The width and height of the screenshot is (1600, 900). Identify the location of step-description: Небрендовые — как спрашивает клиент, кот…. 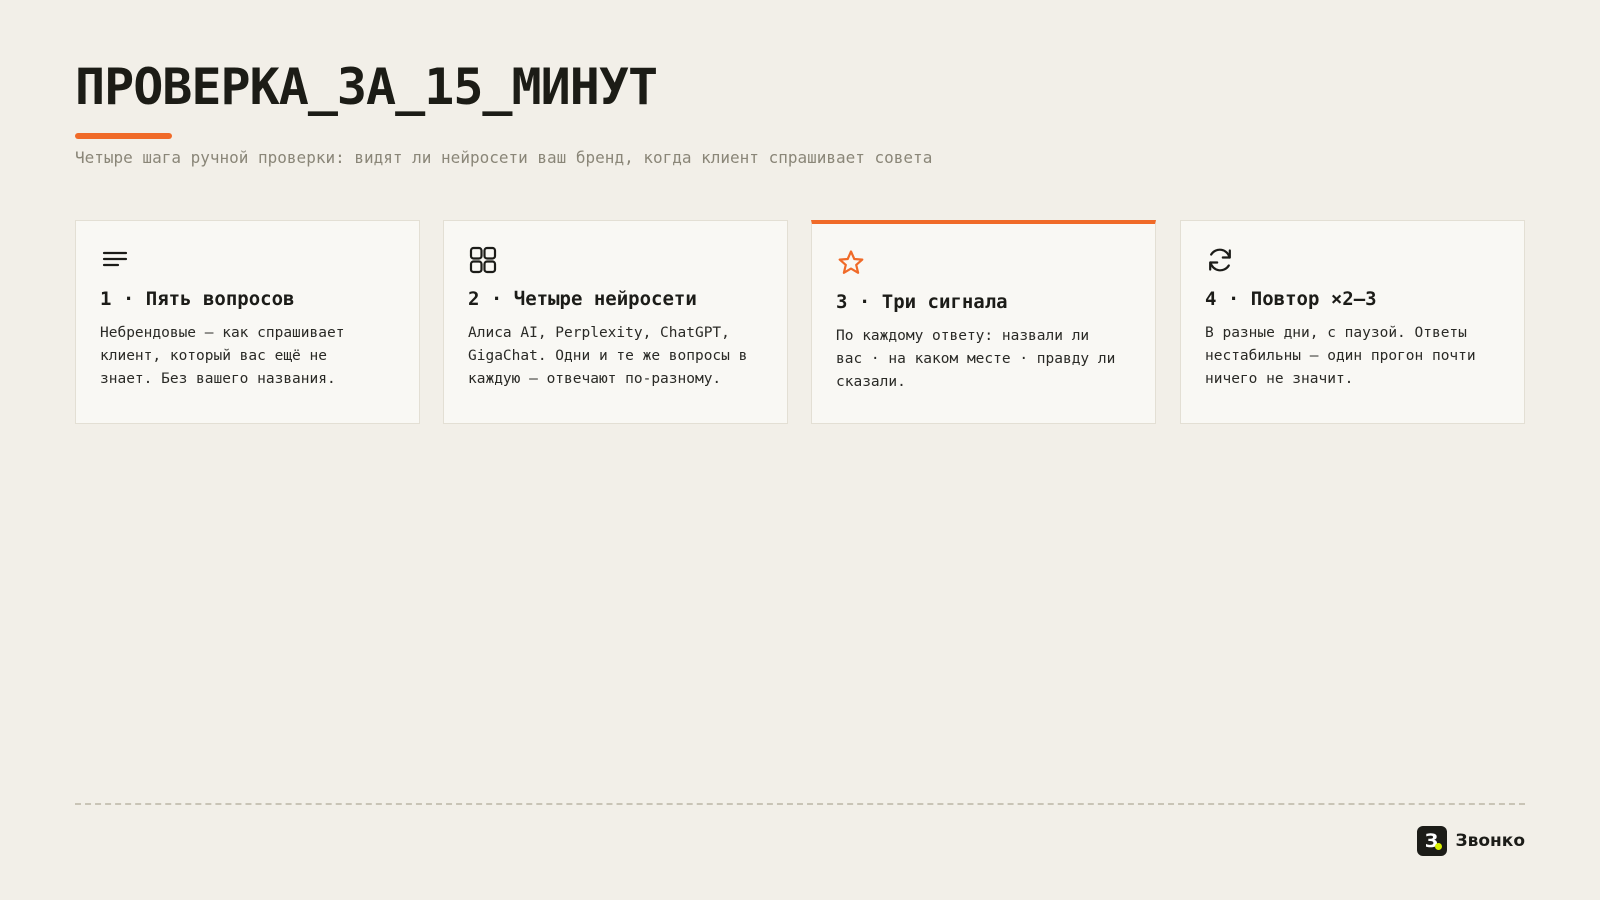
(222, 356).